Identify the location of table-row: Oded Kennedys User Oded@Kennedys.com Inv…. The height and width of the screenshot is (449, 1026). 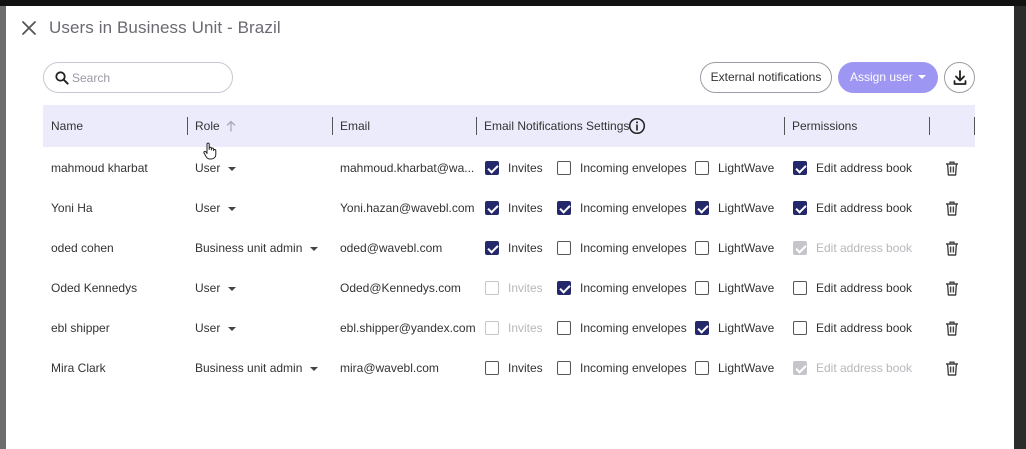
(509, 288).